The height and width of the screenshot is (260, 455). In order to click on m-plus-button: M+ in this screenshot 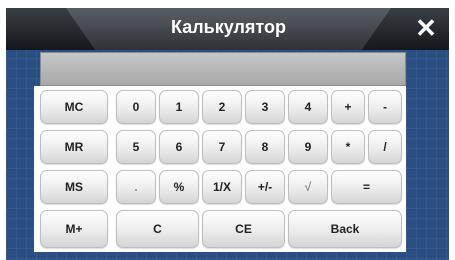, I will do `click(74, 229)`.